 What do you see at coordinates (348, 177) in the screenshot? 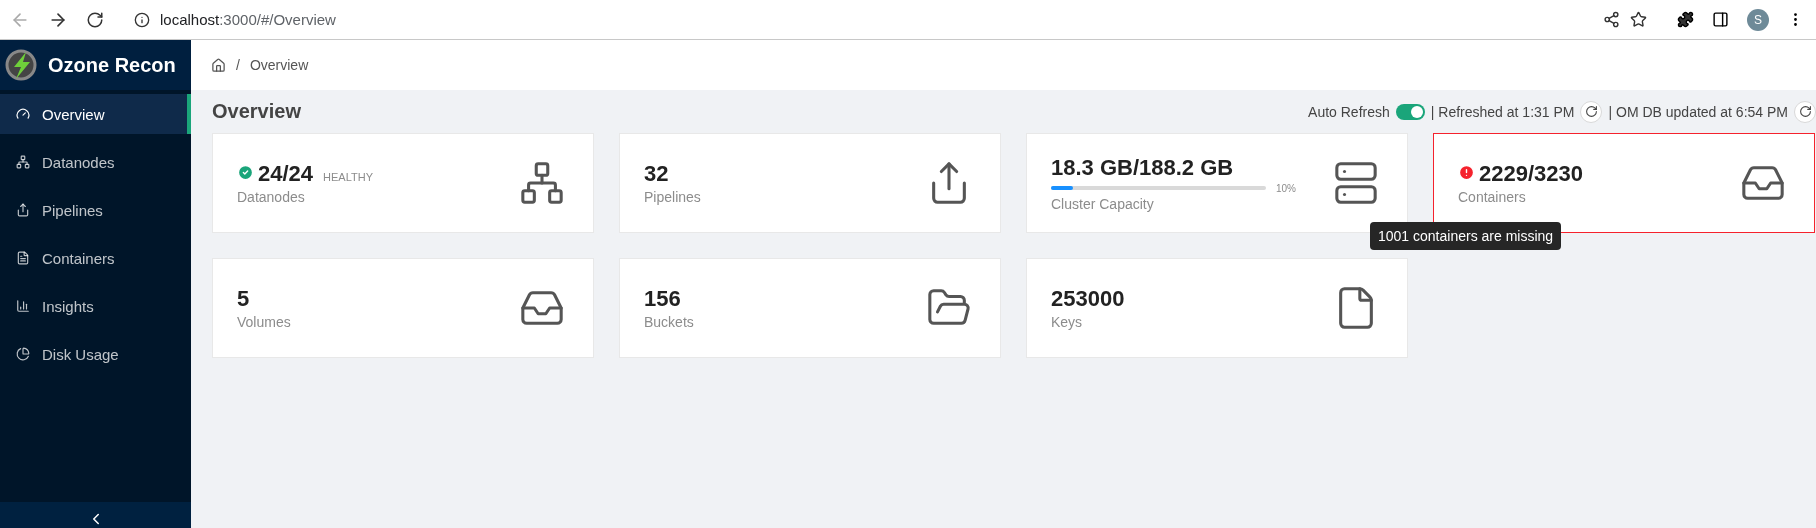
I see `status-text: HEALTHY` at bounding box center [348, 177].